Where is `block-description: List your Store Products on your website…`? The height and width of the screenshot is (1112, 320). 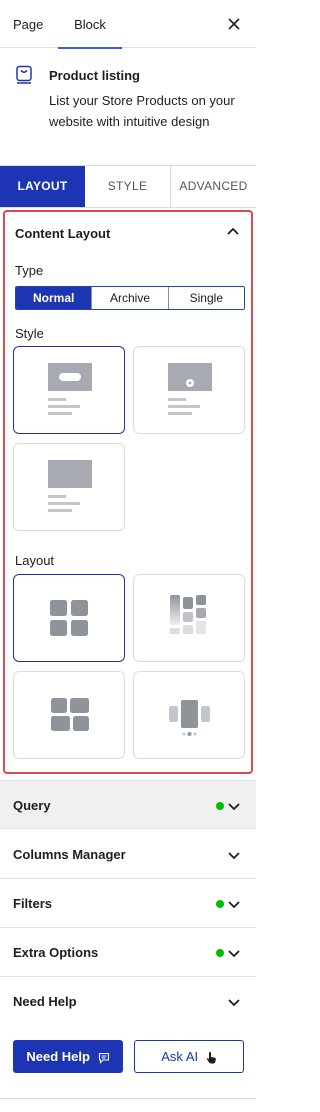 block-description: List your Store Products on your website… is located at coordinates (142, 111).